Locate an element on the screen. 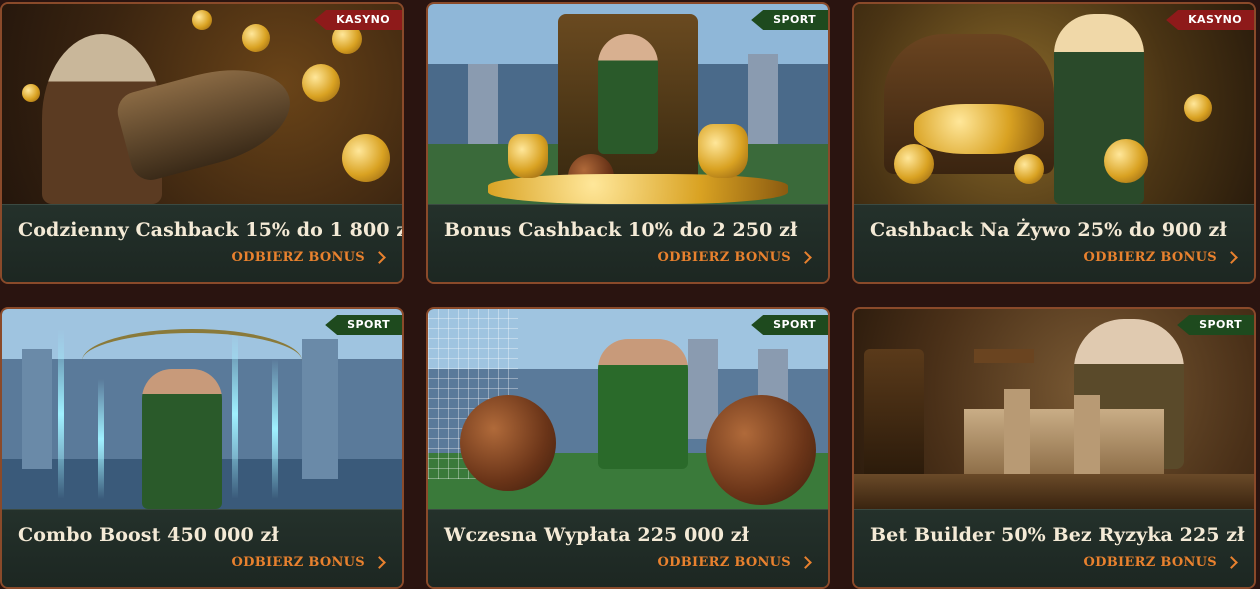 The height and width of the screenshot is (589, 1260). promo-image-archer is located at coordinates (202, 409).